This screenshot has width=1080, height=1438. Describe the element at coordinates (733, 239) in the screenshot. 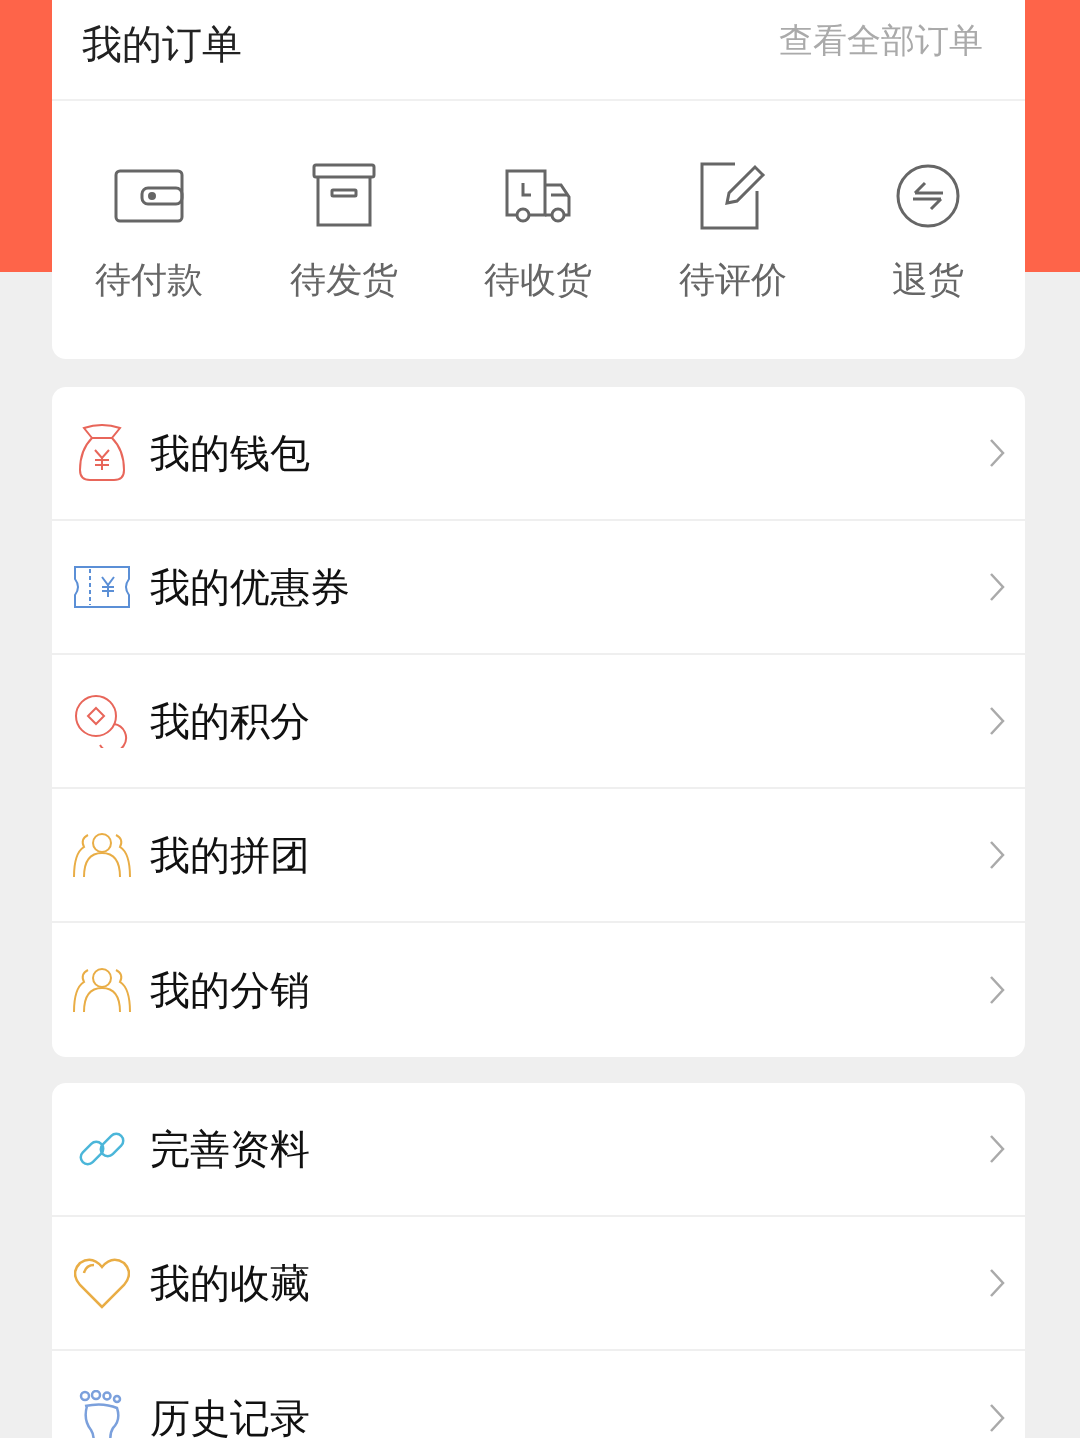

I see `order-status-button: 待评价` at that location.